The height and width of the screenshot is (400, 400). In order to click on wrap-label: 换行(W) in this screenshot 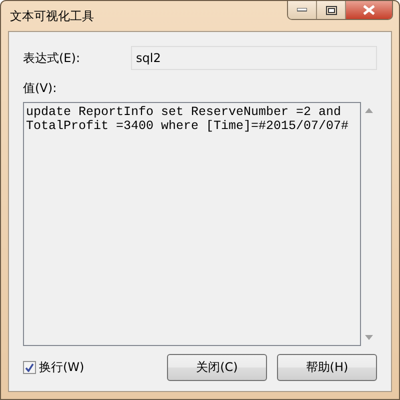, I will do `click(61, 367)`.